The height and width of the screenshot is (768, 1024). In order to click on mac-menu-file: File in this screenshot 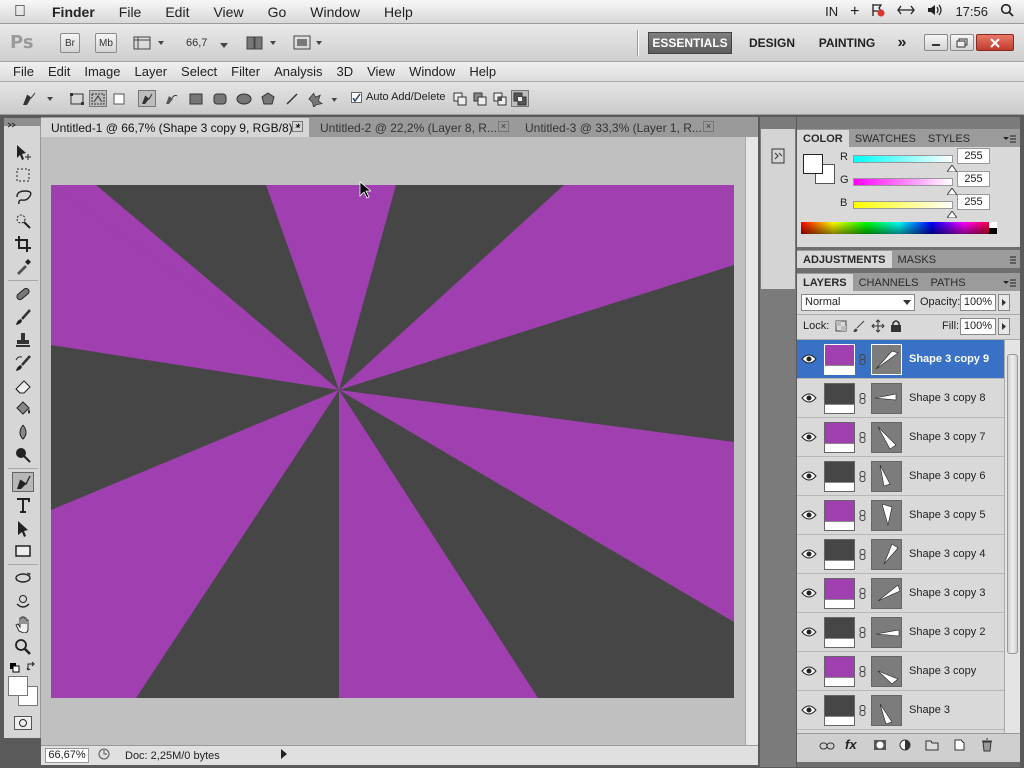, I will do `click(130, 12)`.